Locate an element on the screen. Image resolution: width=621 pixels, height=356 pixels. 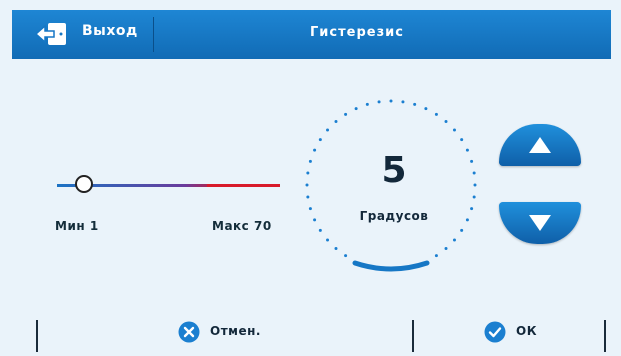
exit-door-icon is located at coordinates (50, 34).